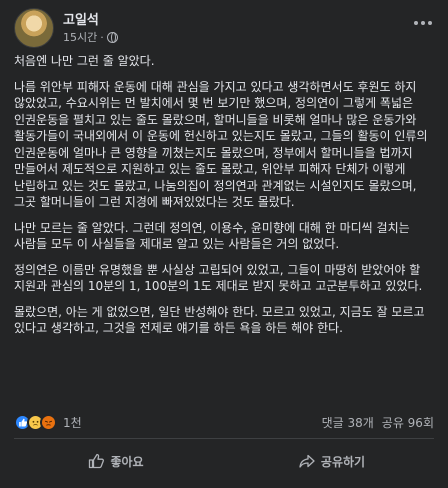 The height and width of the screenshot is (488, 448). What do you see at coordinates (224, 438) in the screenshot?
I see `divider` at bounding box center [224, 438].